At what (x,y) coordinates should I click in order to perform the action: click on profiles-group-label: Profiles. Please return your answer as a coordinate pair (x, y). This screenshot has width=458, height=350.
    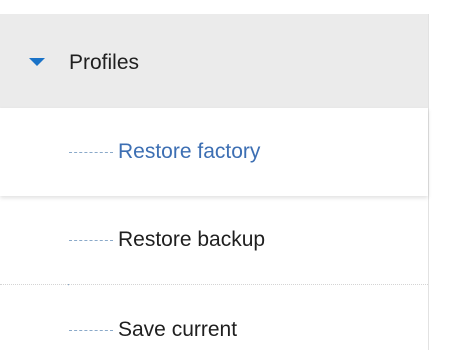
    Looking at the image, I should click on (104, 62).